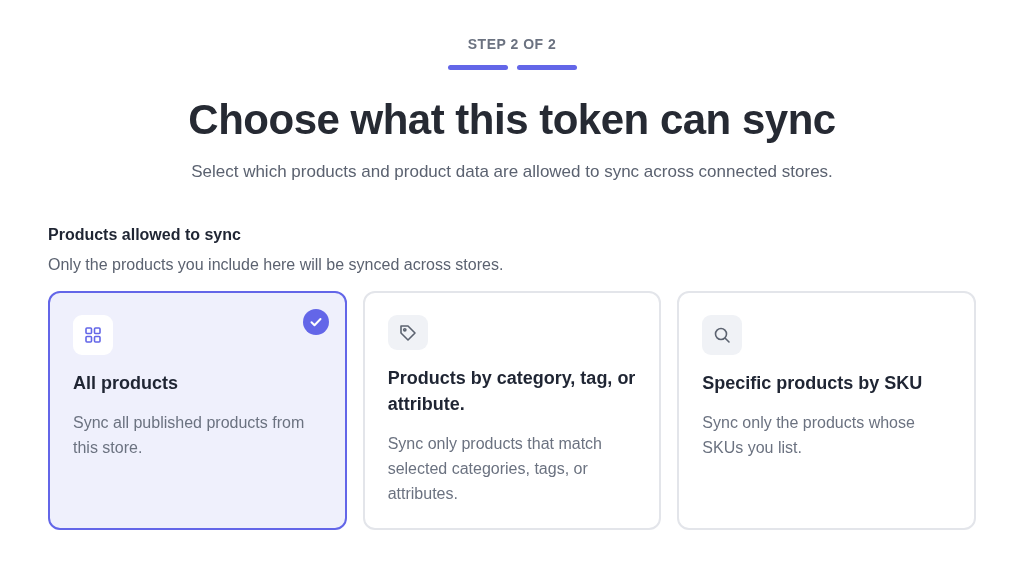 This screenshot has width=1024, height=575. What do you see at coordinates (512, 172) in the screenshot?
I see `page-subtitle: Select which products and product data are allowed to sync across connected stores.` at bounding box center [512, 172].